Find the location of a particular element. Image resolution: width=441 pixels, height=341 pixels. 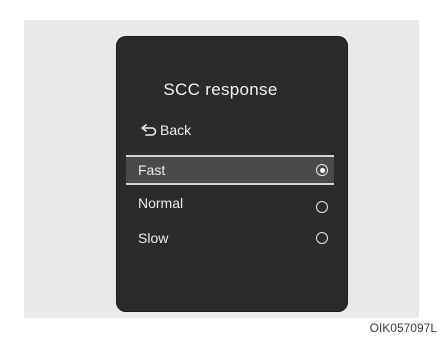

option-label: Normal is located at coordinates (161, 203).